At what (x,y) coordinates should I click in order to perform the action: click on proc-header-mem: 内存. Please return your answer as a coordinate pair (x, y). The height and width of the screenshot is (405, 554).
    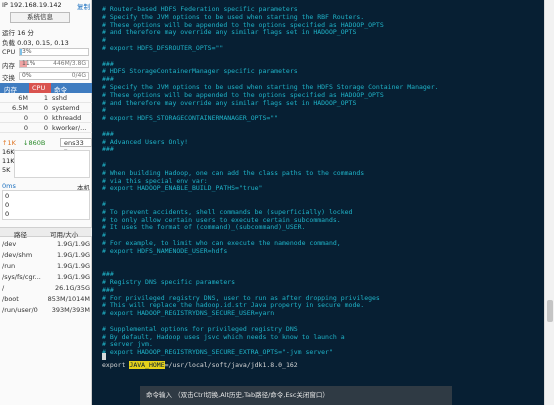
    Looking at the image, I should click on (10, 89).